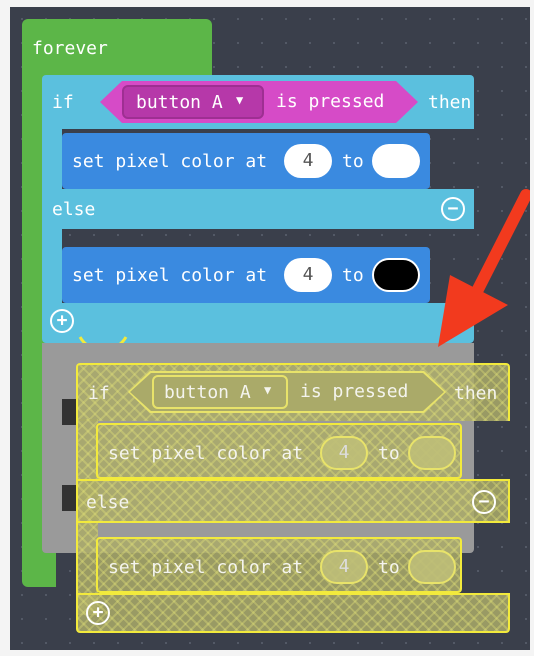 The width and height of the screenshot is (534, 656). What do you see at coordinates (98, 613) in the screenshot?
I see `ghost-add-else-button: +` at bounding box center [98, 613].